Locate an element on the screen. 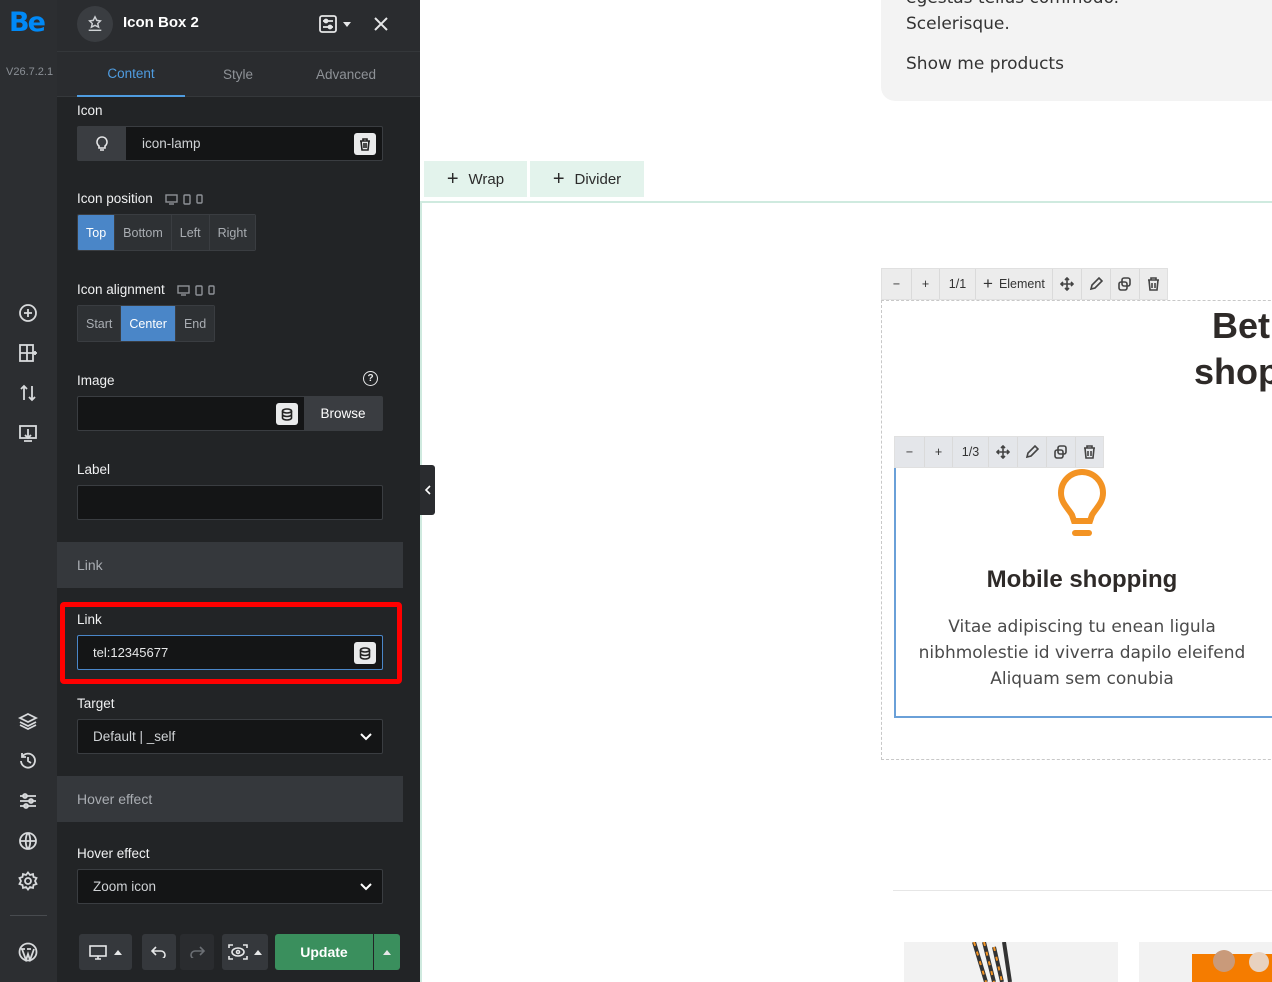 The height and width of the screenshot is (982, 1272). preset-icon is located at coordinates (328, 24).